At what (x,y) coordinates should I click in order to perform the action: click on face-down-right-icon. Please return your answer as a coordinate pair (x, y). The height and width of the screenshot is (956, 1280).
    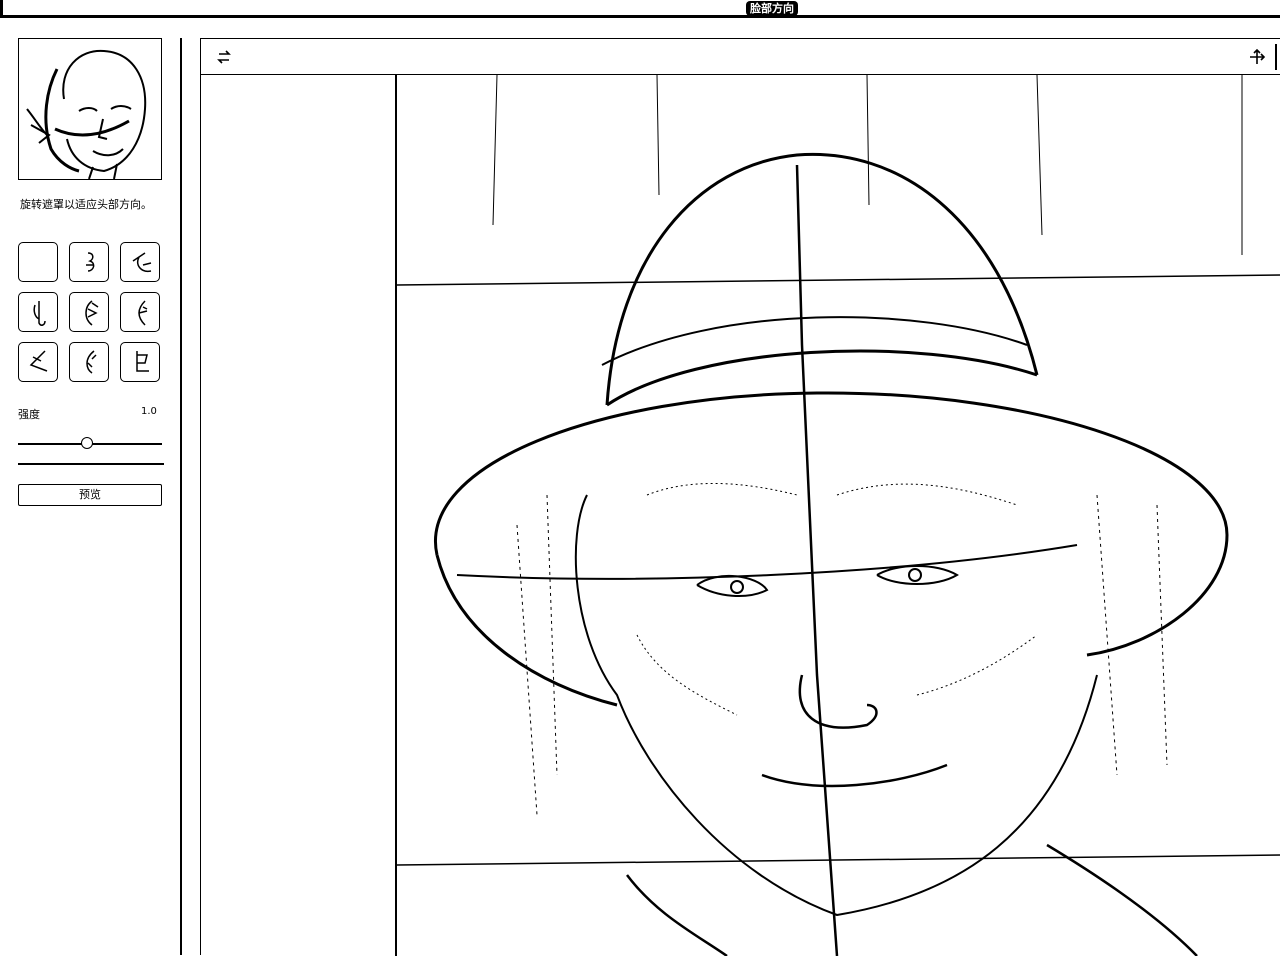
    Looking at the image, I should click on (142, 361).